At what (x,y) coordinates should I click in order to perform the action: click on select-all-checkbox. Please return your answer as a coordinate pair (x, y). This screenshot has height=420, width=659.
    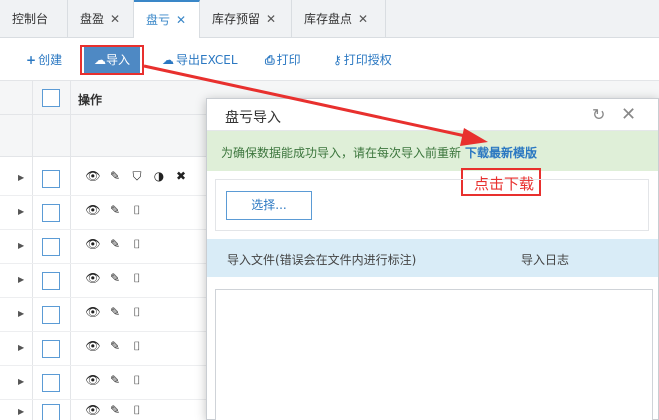
    Looking at the image, I should click on (51, 98).